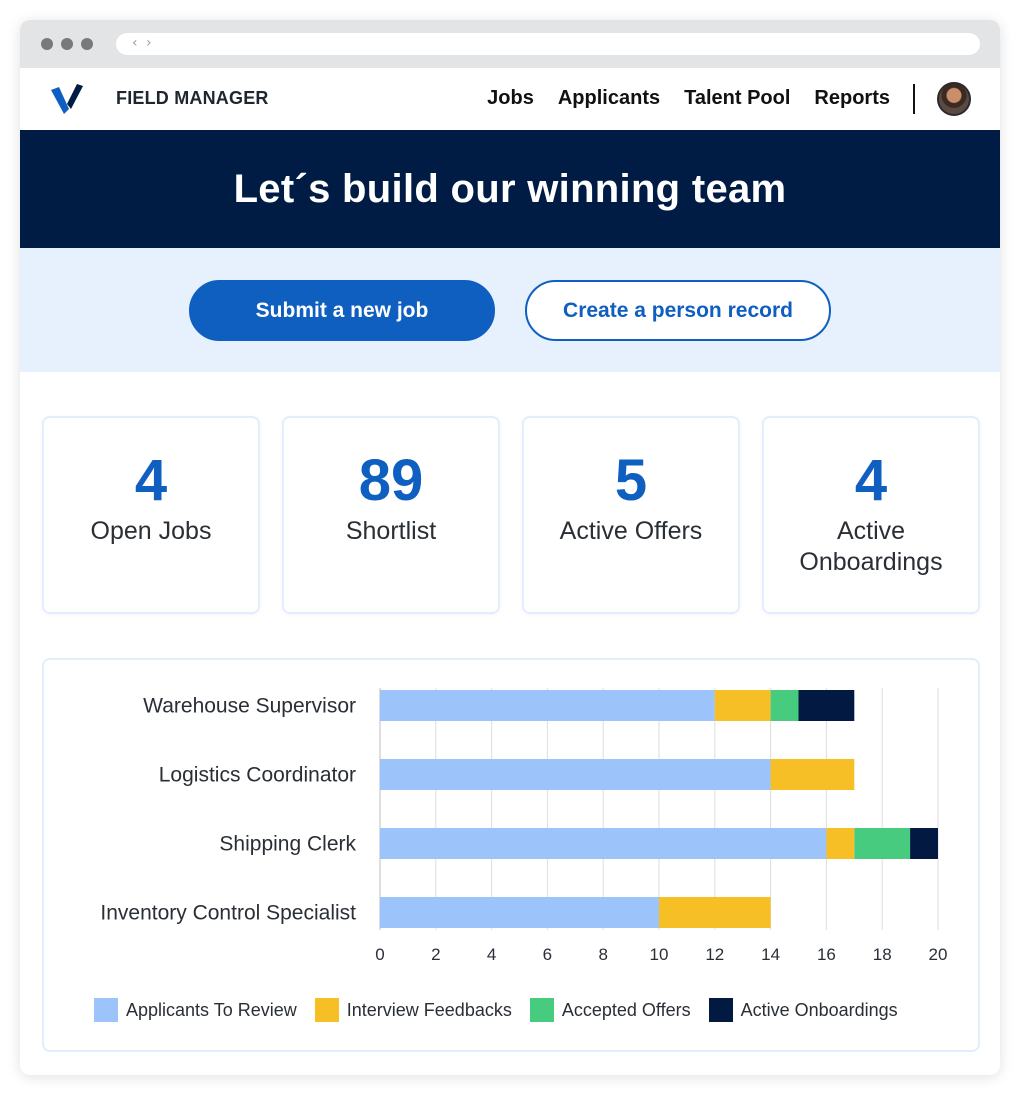 The image size is (1020, 1097). I want to click on stat-card-active-offers: 5 Active Offers, so click(631, 515).